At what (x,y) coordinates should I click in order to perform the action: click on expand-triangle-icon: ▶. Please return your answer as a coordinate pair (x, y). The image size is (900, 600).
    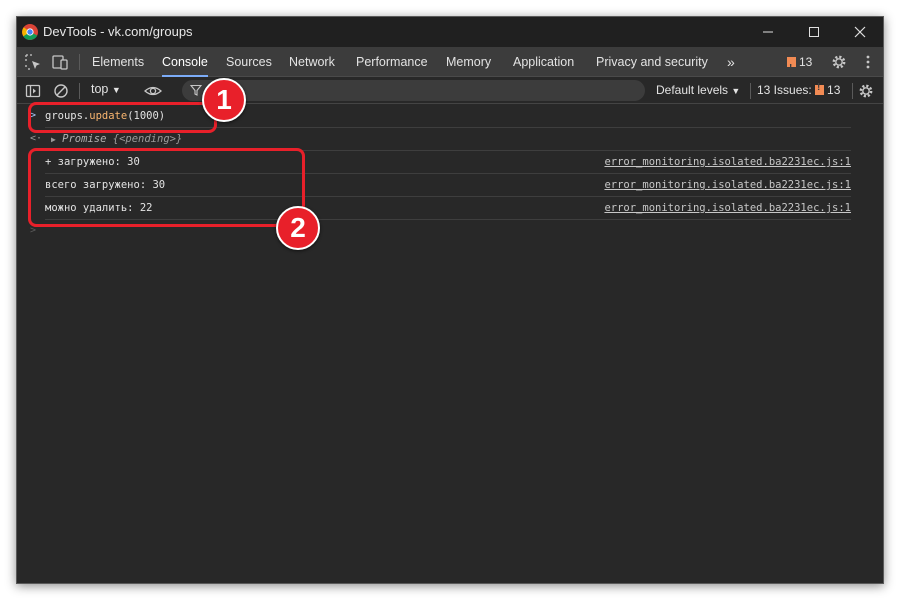
    Looking at the image, I should click on (53, 139).